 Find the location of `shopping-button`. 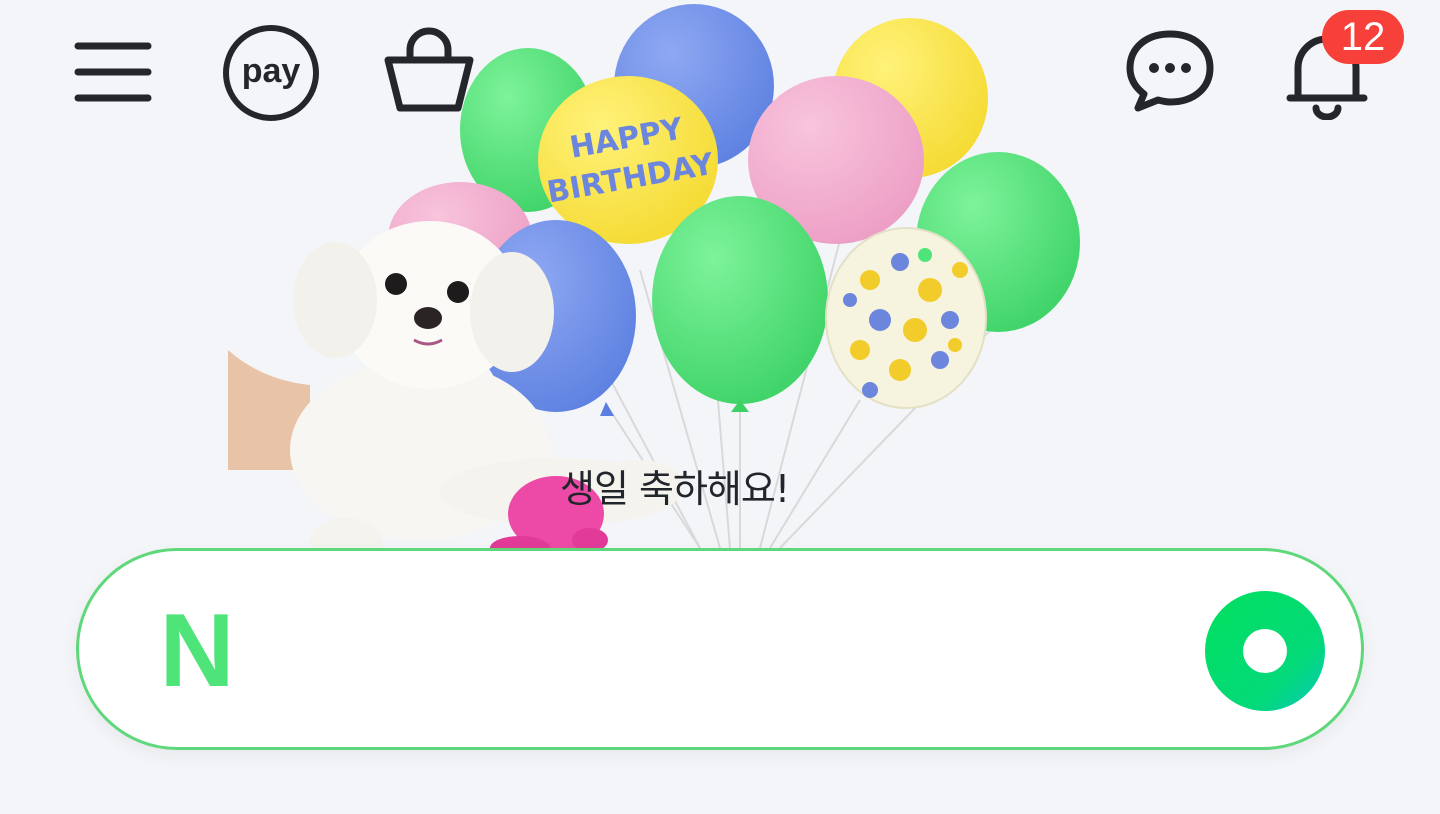

shopping-button is located at coordinates (429, 70).